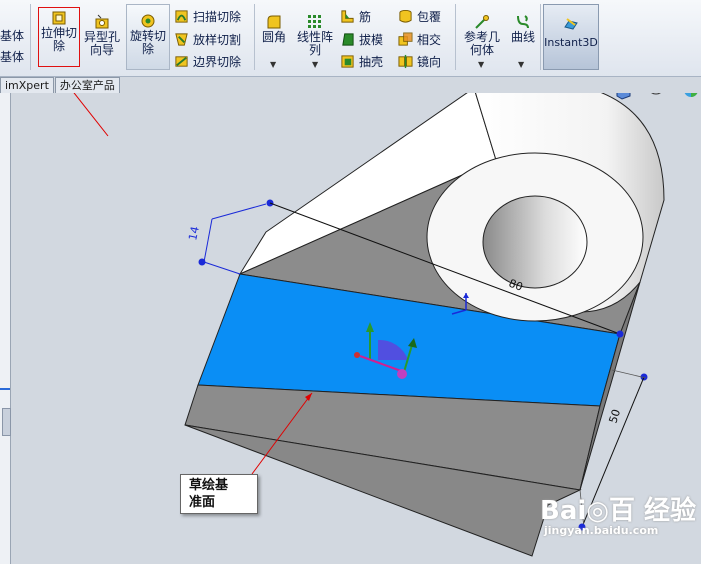 The height and width of the screenshot is (564, 701). Describe the element at coordinates (535, 242) in the screenshot. I see `bore-hole` at that location.